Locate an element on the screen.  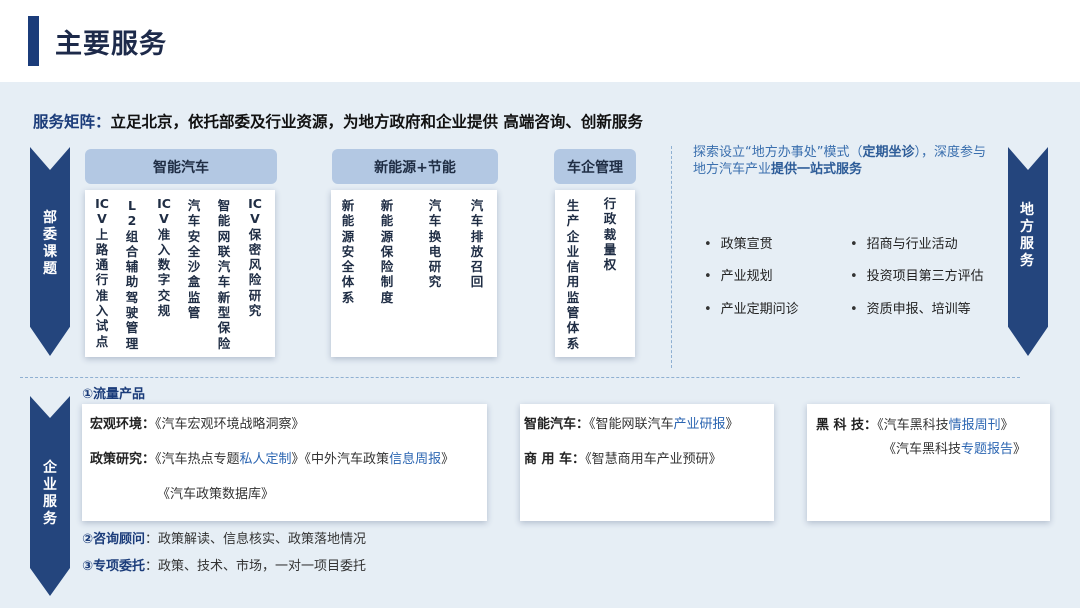
nev-topic-2: 新能源保险制度 is located at coordinates (387, 251).